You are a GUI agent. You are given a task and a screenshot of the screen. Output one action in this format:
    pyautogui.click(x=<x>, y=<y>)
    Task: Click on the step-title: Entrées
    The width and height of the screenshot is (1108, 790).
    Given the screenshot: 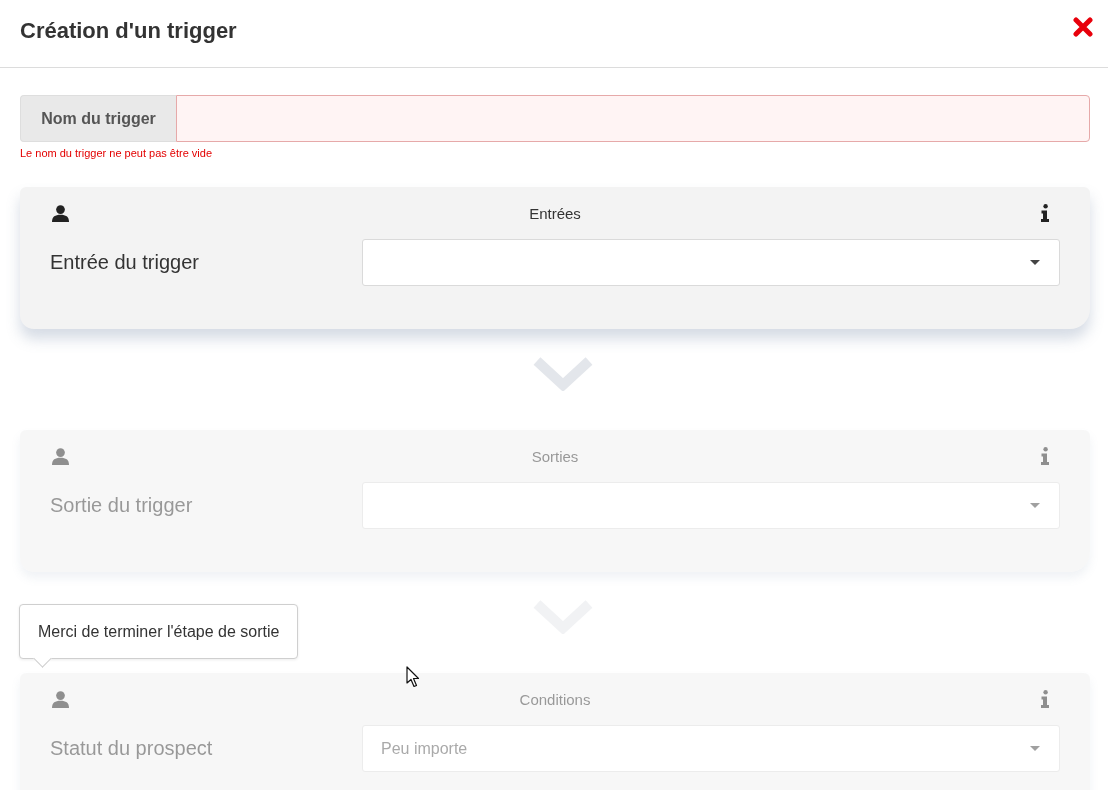 What is the action you would take?
    pyautogui.click(x=555, y=213)
    